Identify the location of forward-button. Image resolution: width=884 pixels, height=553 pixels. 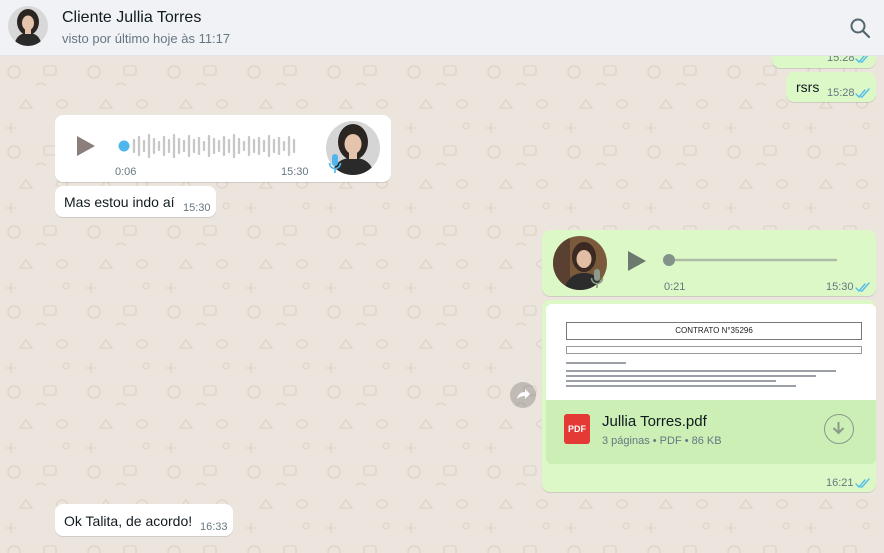
(523, 395).